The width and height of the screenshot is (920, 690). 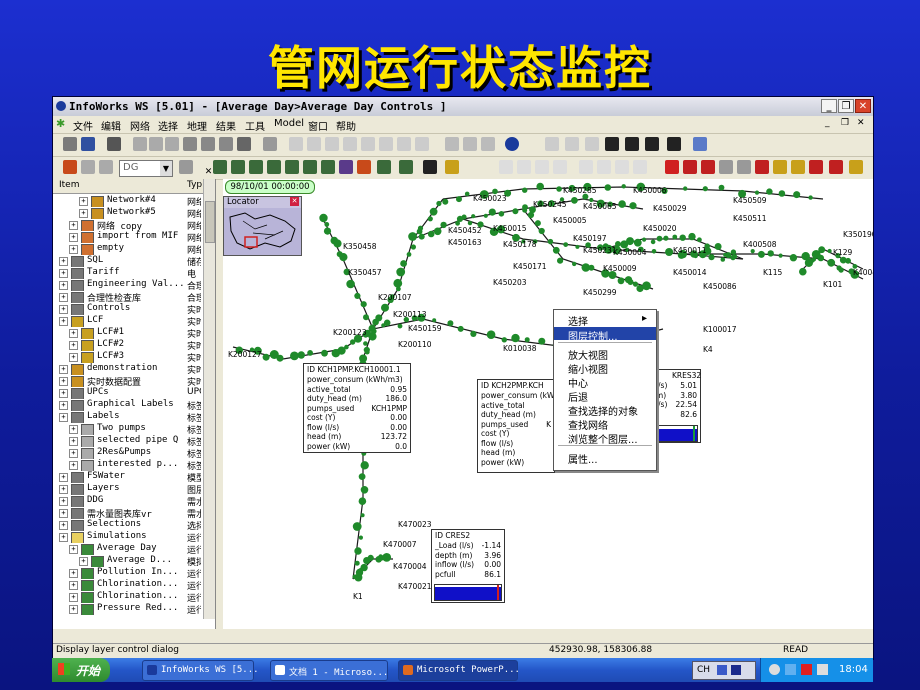 What do you see at coordinates (127, 453) in the screenshot?
I see `tree-item: +2Res&Pumps 标签` at bounding box center [127, 453].